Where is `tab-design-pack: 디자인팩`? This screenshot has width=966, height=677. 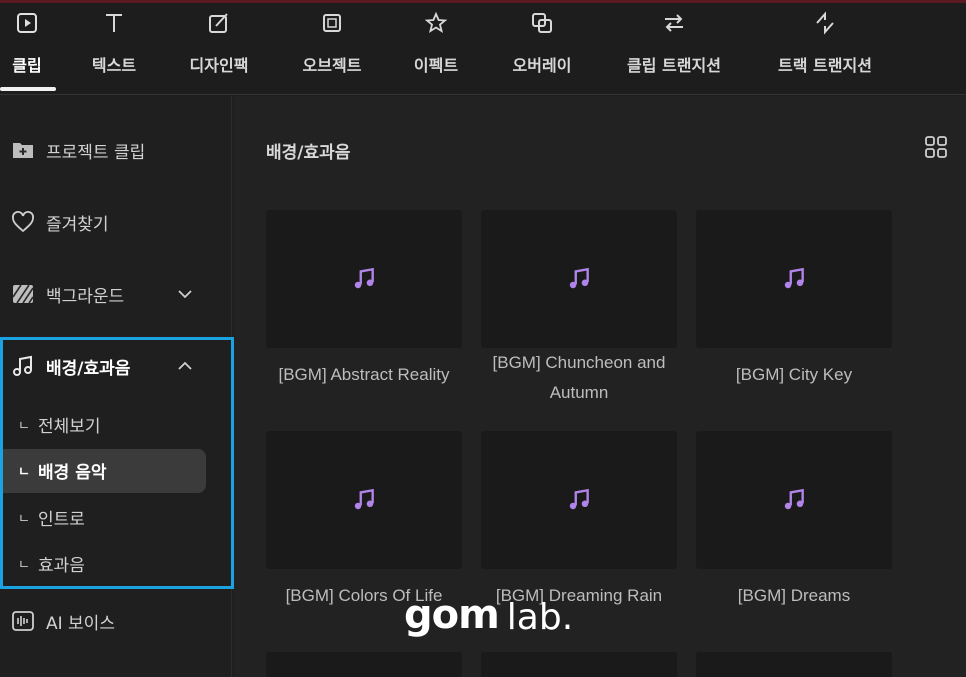 tab-design-pack: 디자인팩 is located at coordinates (219, 49).